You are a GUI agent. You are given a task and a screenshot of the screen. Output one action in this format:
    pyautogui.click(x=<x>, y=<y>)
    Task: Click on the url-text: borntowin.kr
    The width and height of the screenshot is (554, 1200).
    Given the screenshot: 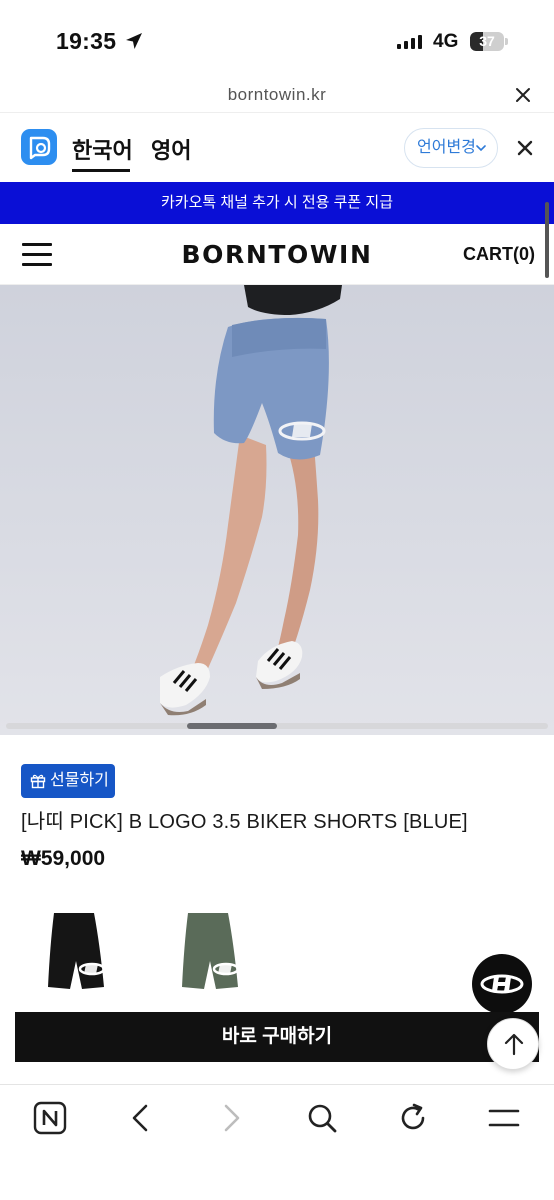 What is the action you would take?
    pyautogui.click(x=277, y=95)
    